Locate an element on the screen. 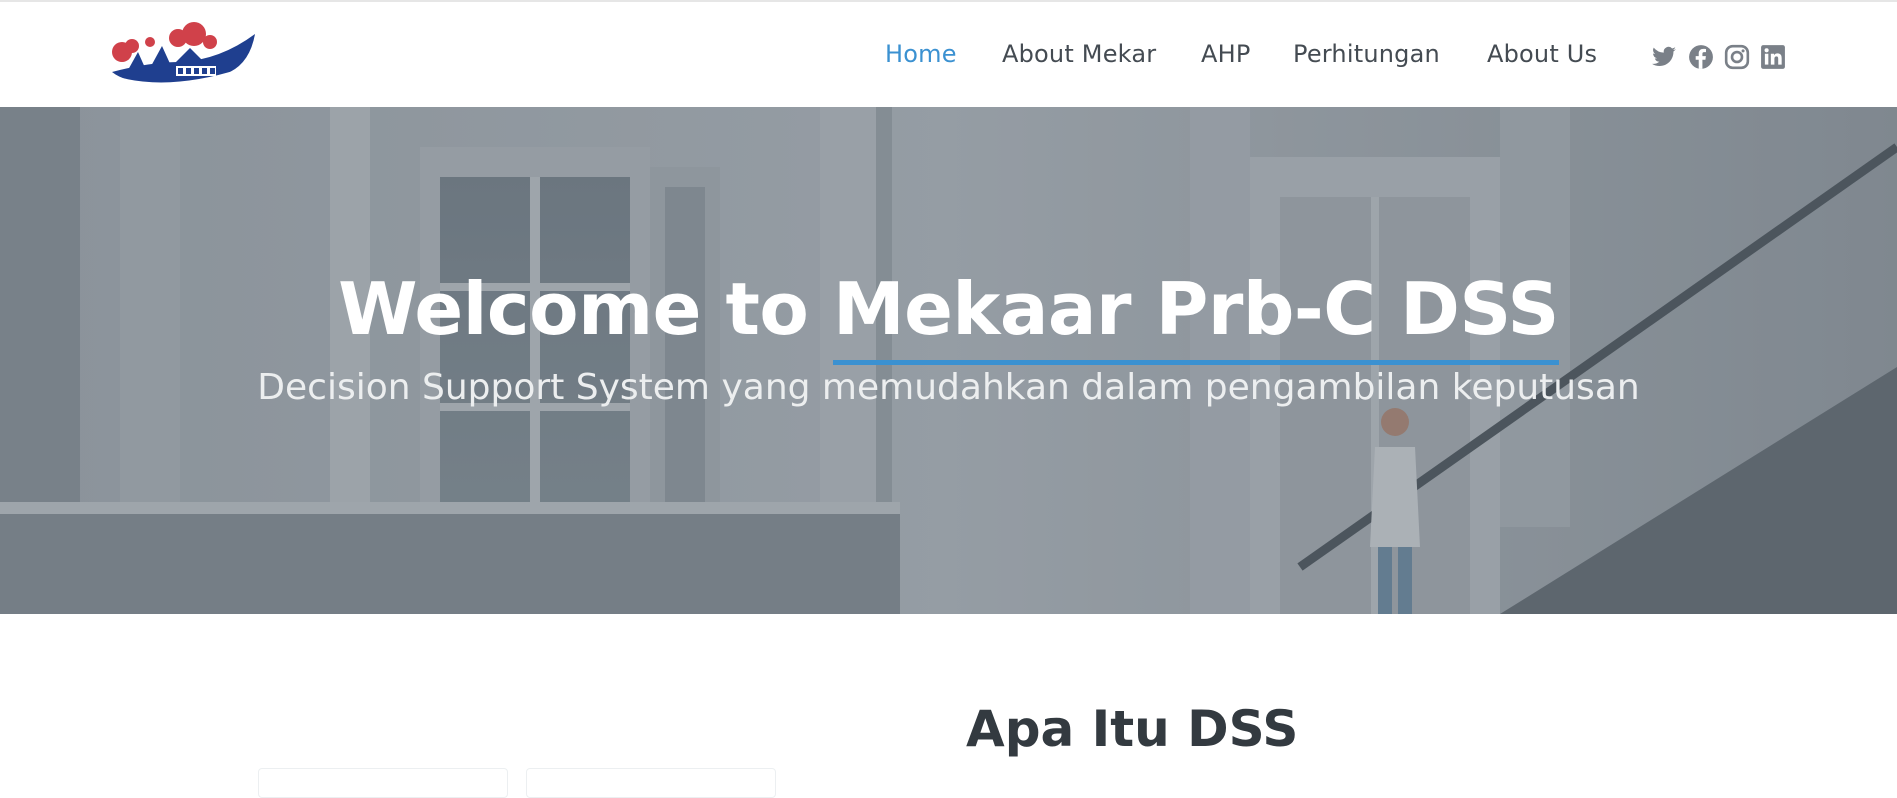  twitter-icon is located at coordinates (1664, 57).